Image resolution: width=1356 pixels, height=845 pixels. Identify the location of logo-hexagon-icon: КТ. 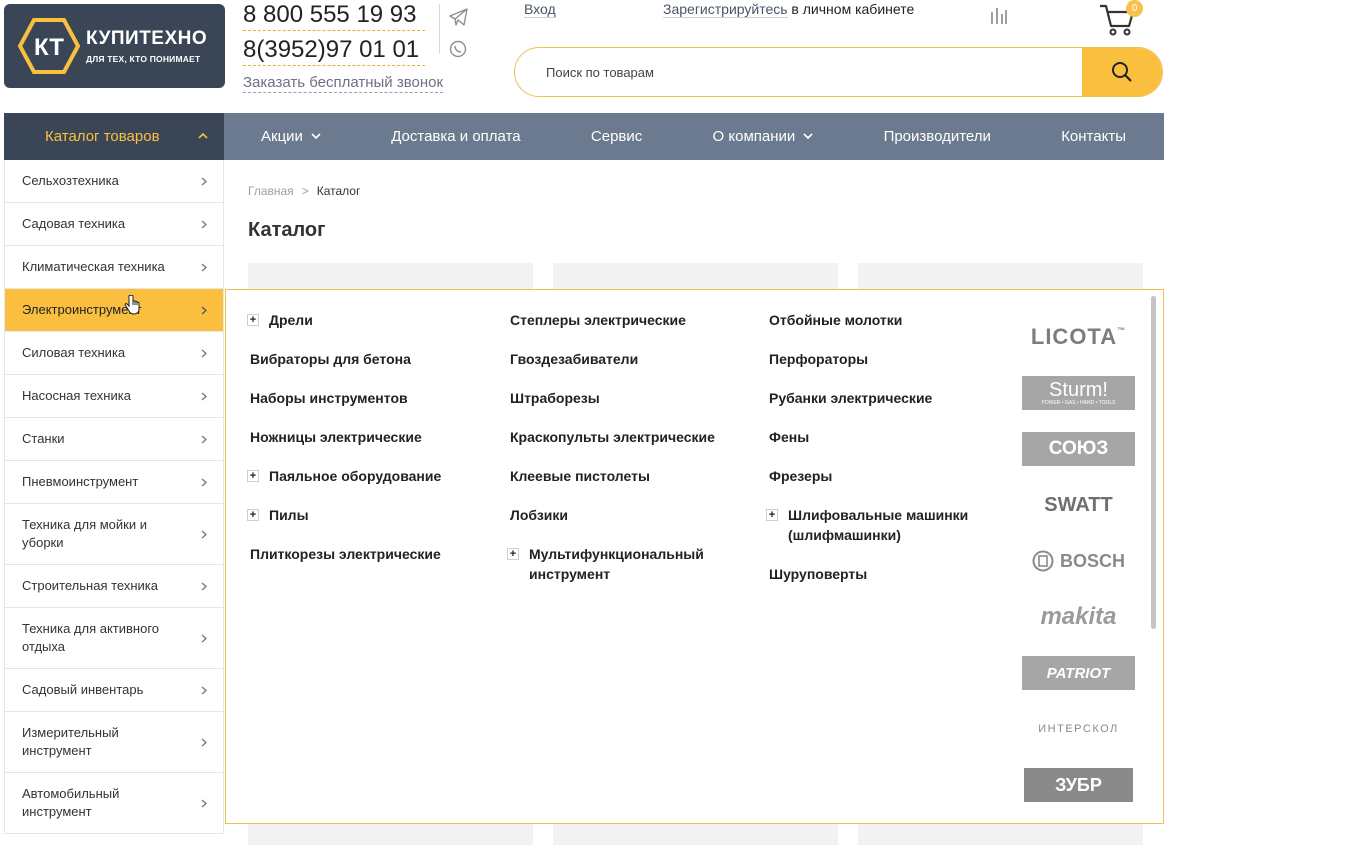
(49, 46).